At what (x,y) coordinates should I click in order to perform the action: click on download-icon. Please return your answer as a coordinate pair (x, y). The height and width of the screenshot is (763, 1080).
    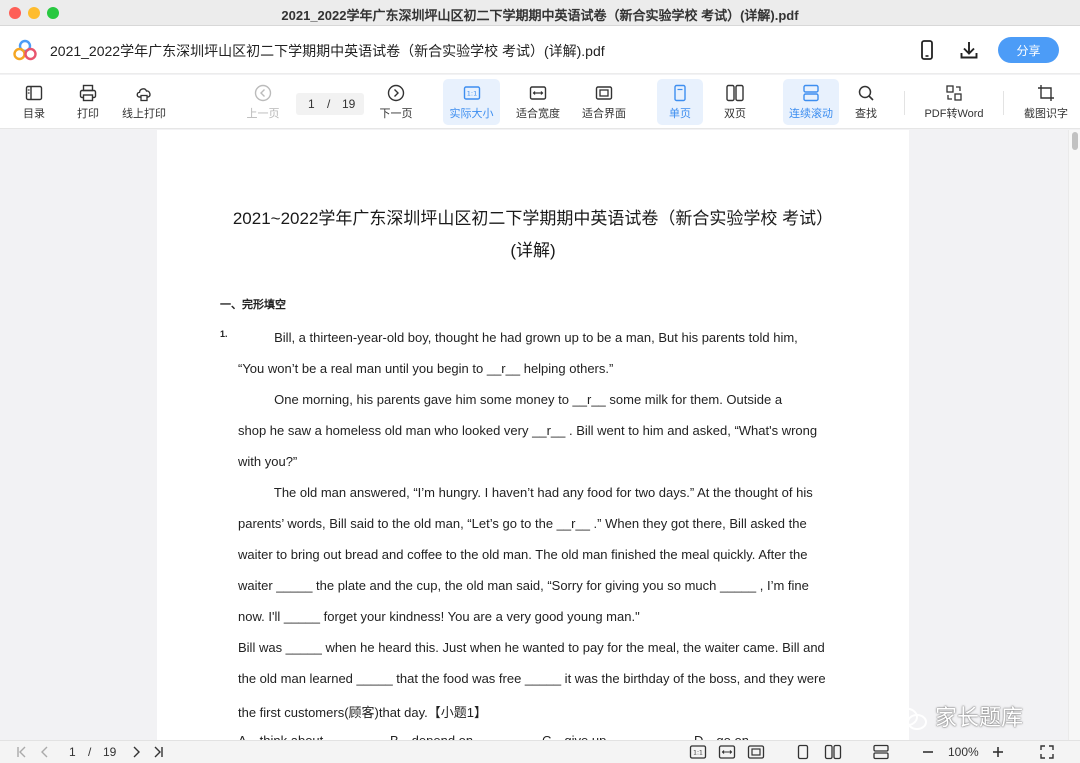
    Looking at the image, I should click on (969, 50).